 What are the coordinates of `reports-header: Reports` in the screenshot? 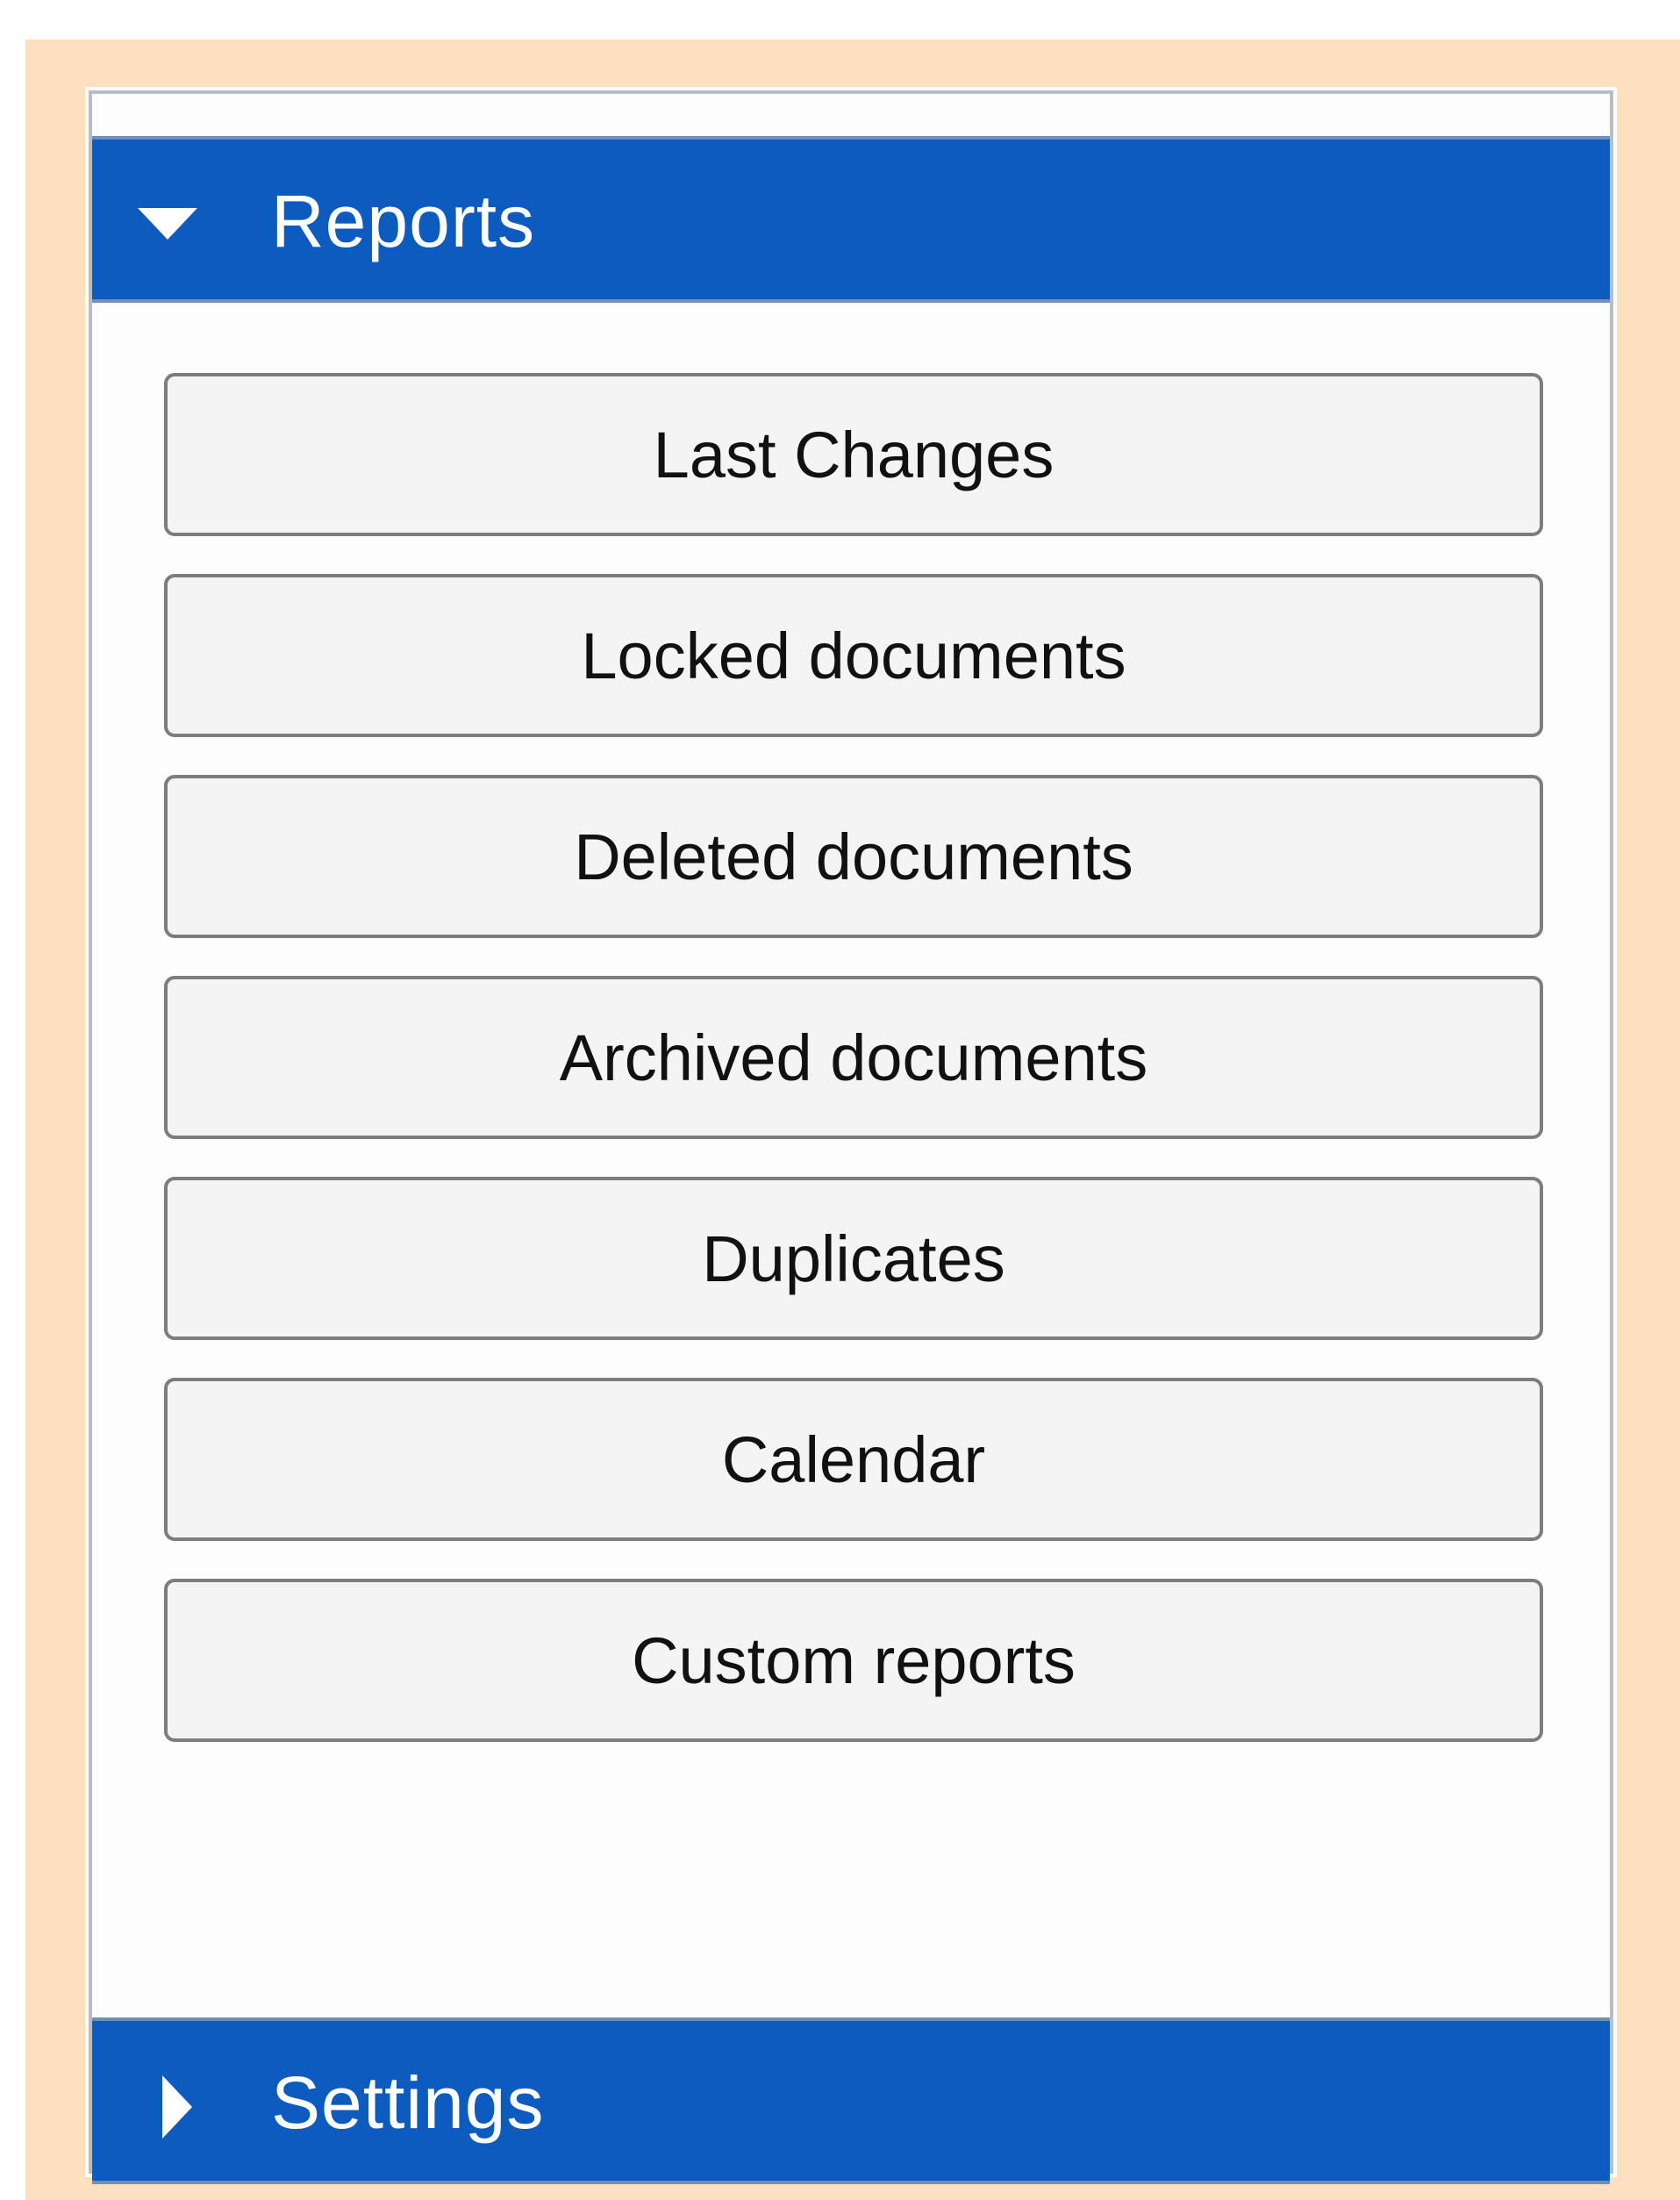 It's located at (851, 220).